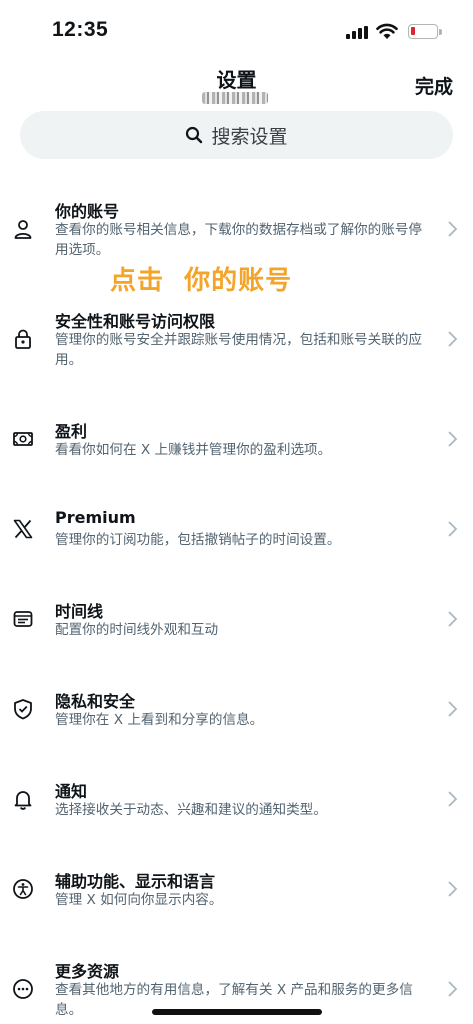  Describe the element at coordinates (87, 211) in the screenshot. I see `settings-item-title: 你的账号` at that location.